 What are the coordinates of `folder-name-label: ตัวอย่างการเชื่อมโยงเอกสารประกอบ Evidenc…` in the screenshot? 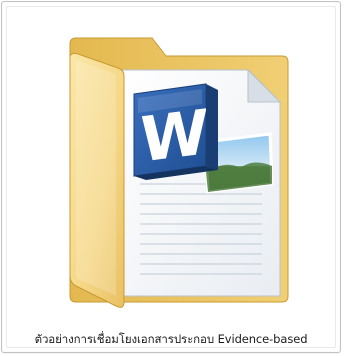 It's located at (171, 340).